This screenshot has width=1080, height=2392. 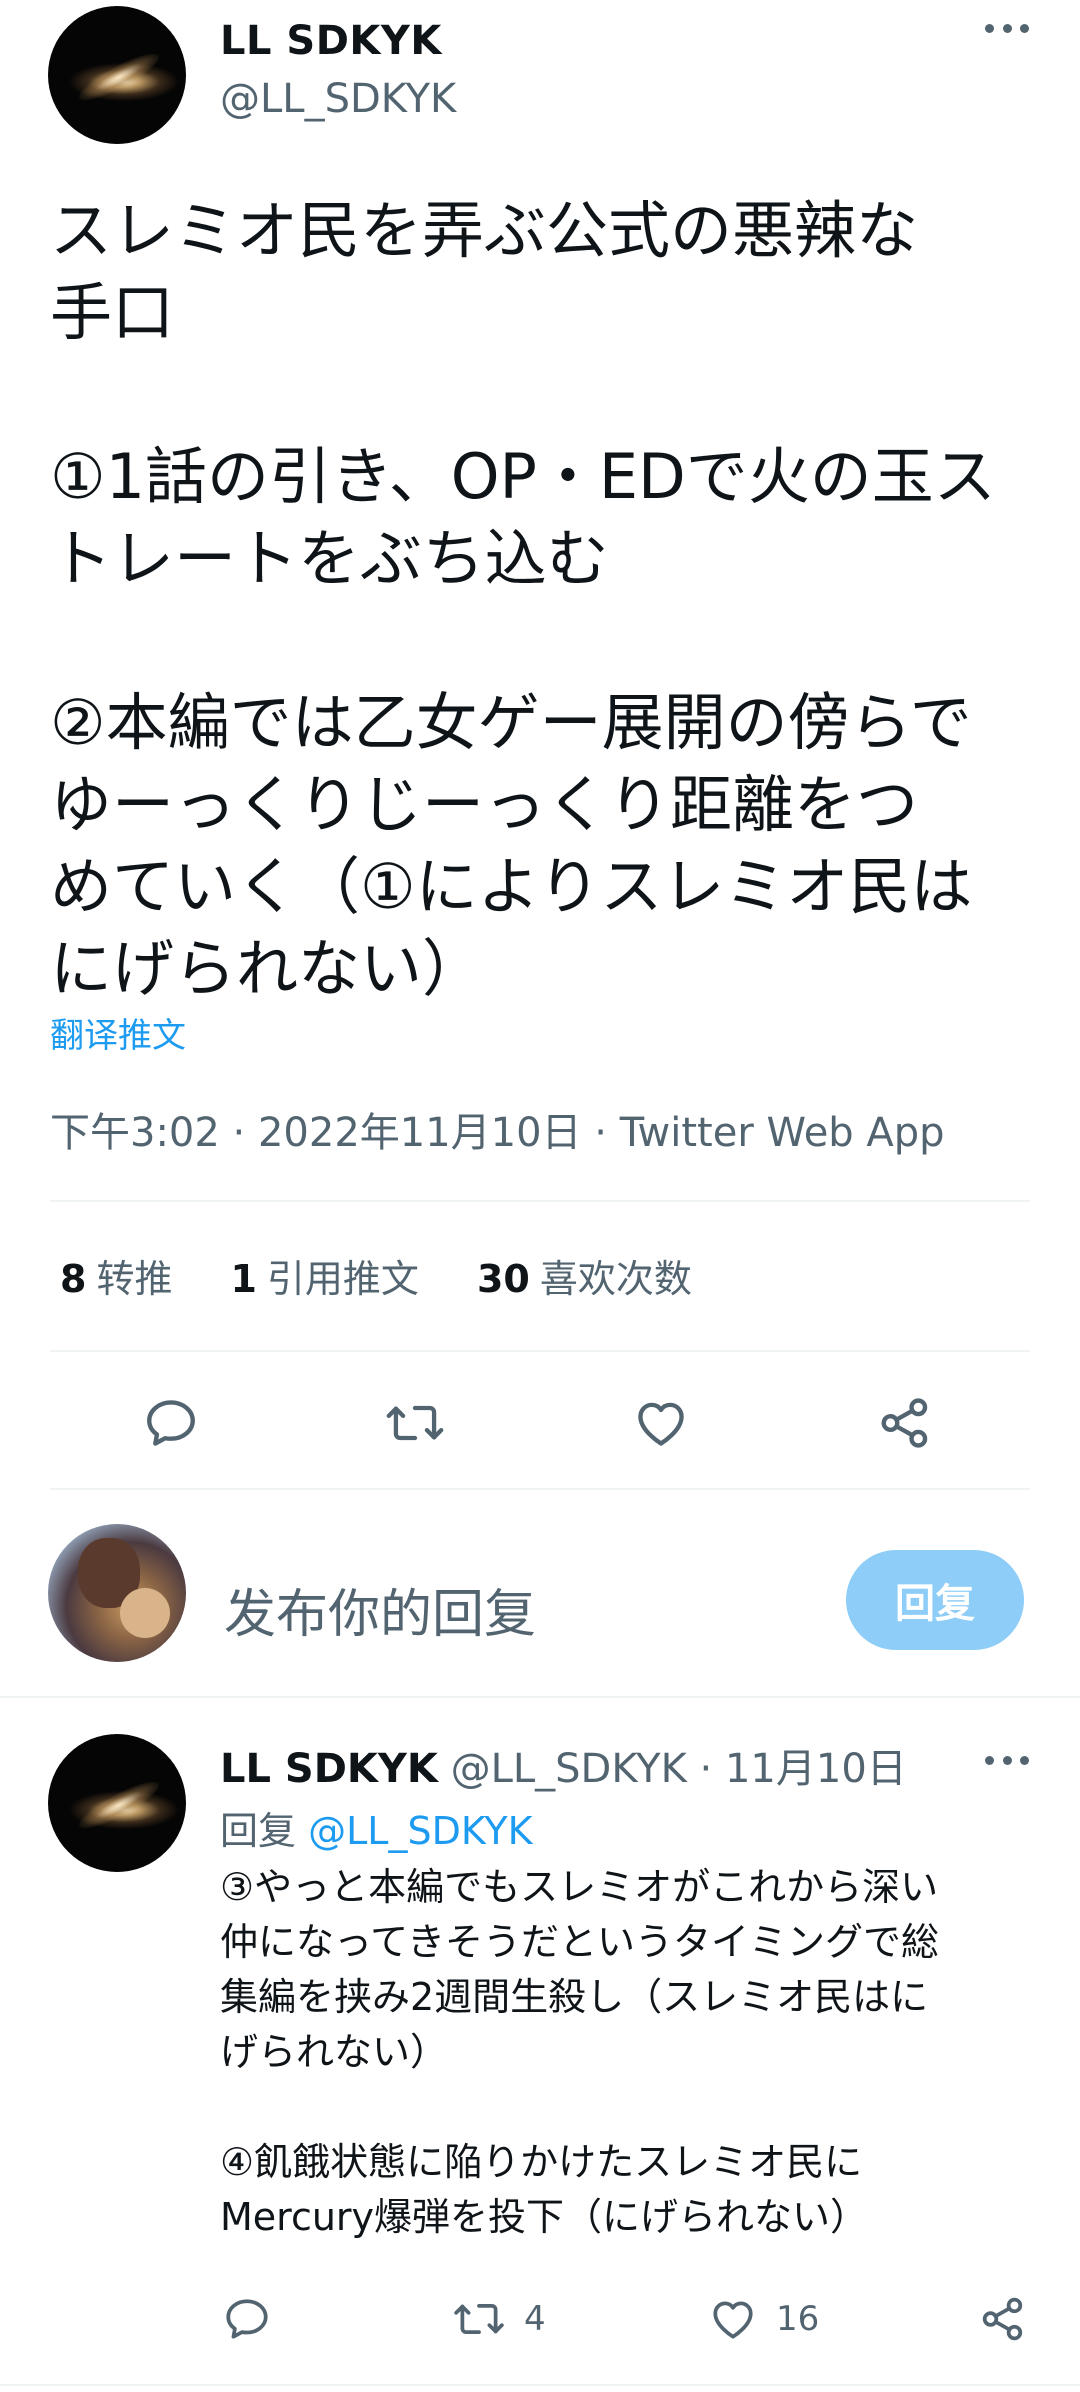 I want to click on reply-like-button: 16, so click(x=763, y=2319).